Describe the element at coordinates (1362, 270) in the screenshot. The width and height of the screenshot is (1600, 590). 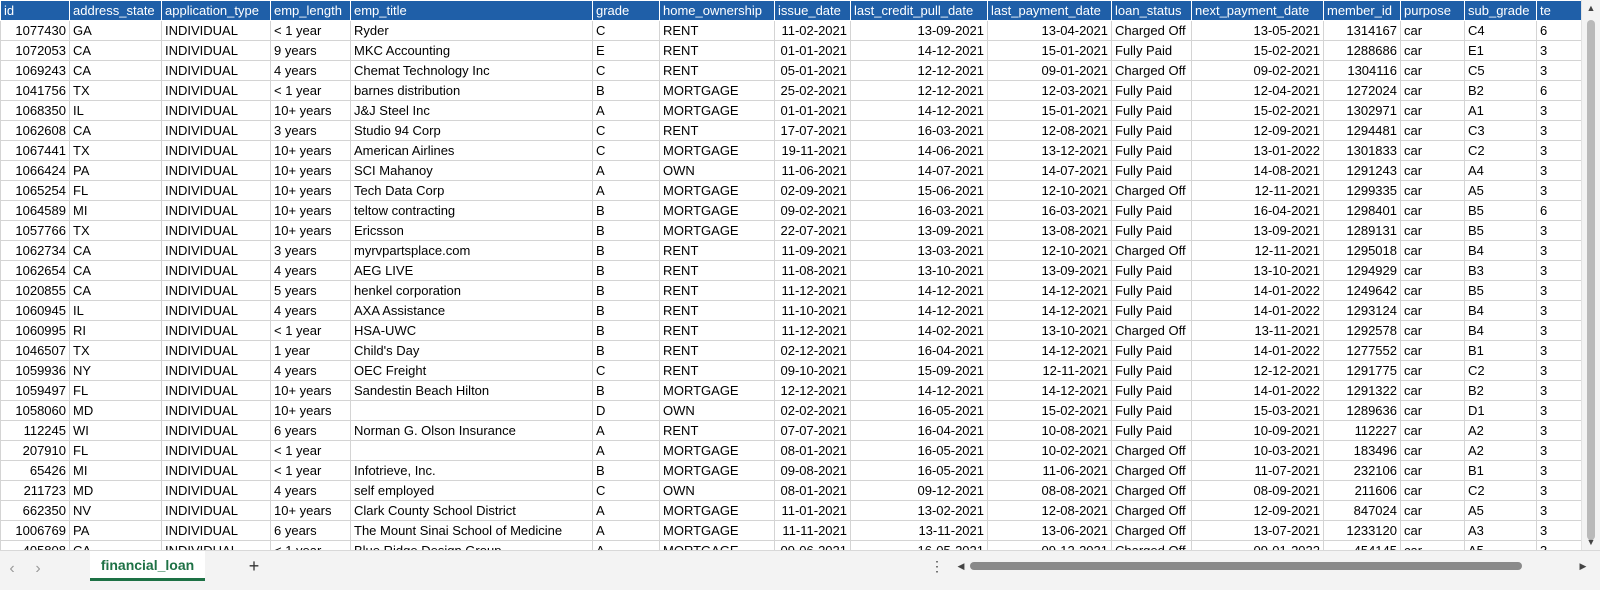
I see `cell-member-id: 1294929` at that location.